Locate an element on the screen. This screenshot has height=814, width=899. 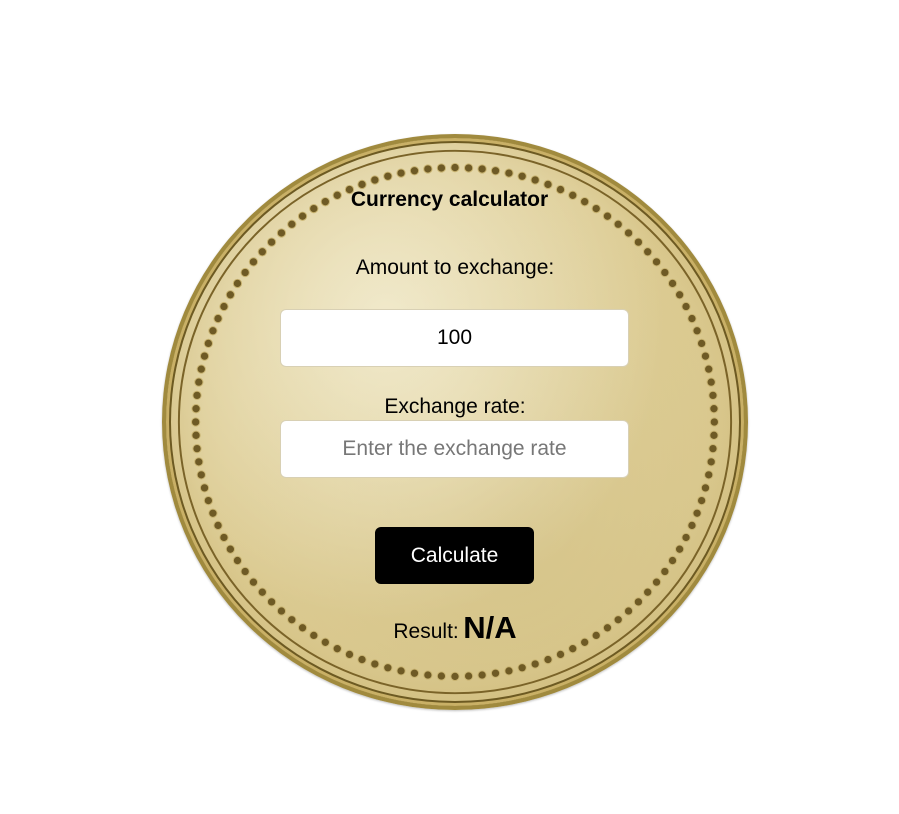
calculator-title: Currency calculator is located at coordinates (449, 199).